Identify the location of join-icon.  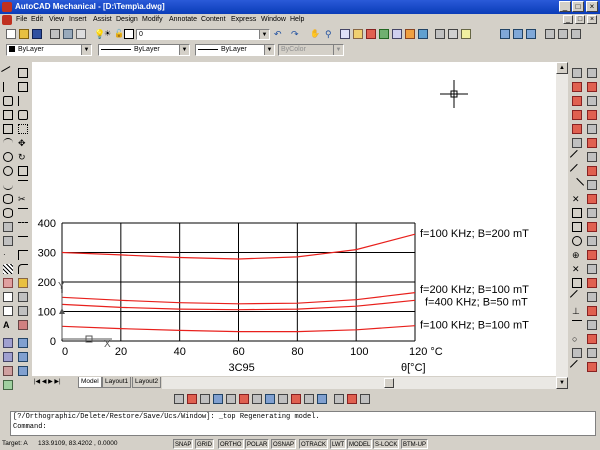
(23, 241).